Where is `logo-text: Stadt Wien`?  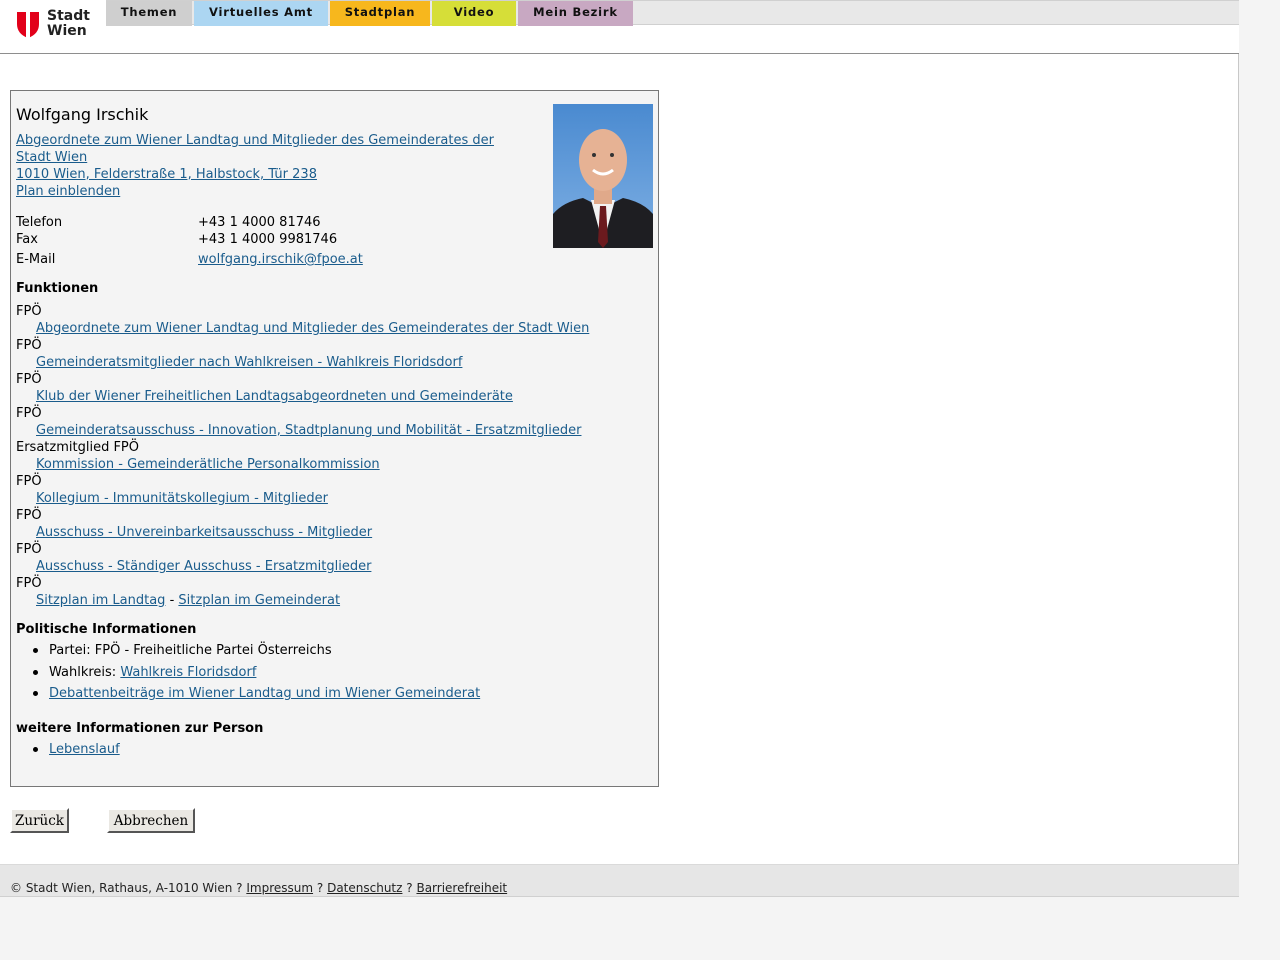 logo-text: Stadt Wien is located at coordinates (68, 24).